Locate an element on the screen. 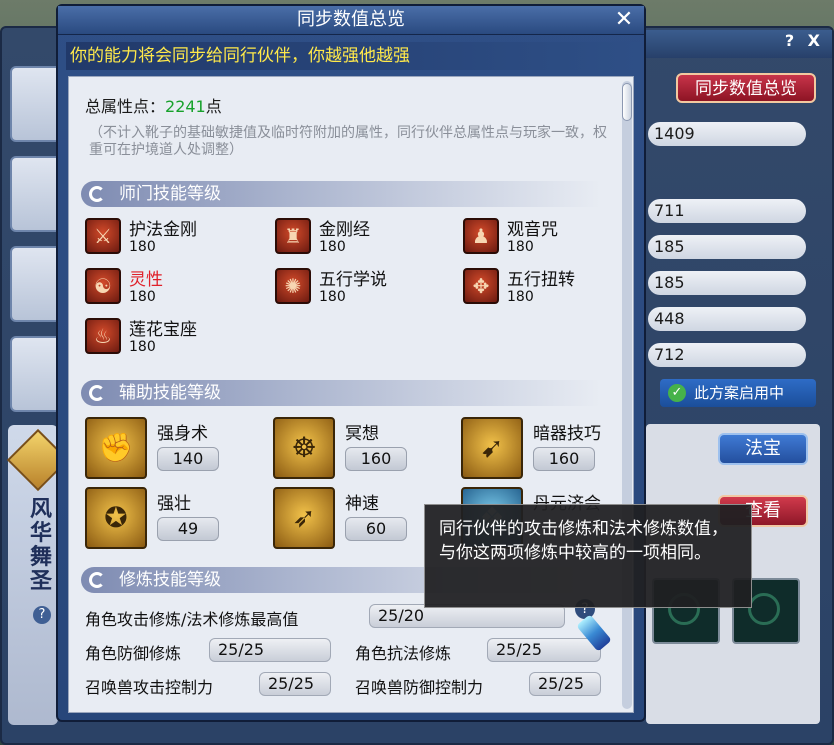  pet-defense-control-label: 召唤兽防御控制力 is located at coordinates (419, 687).